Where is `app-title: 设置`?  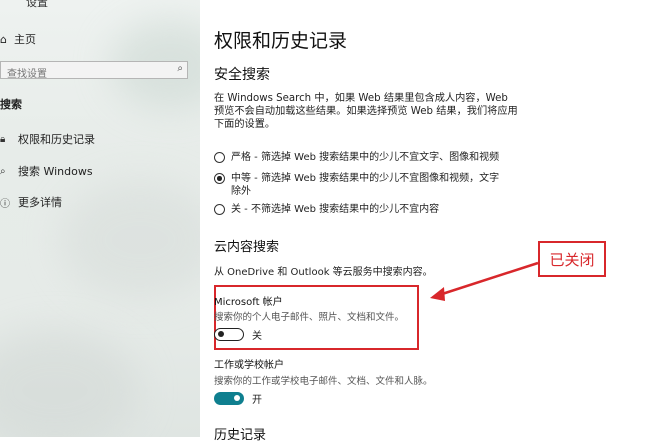
app-title: 设置 is located at coordinates (37, 4).